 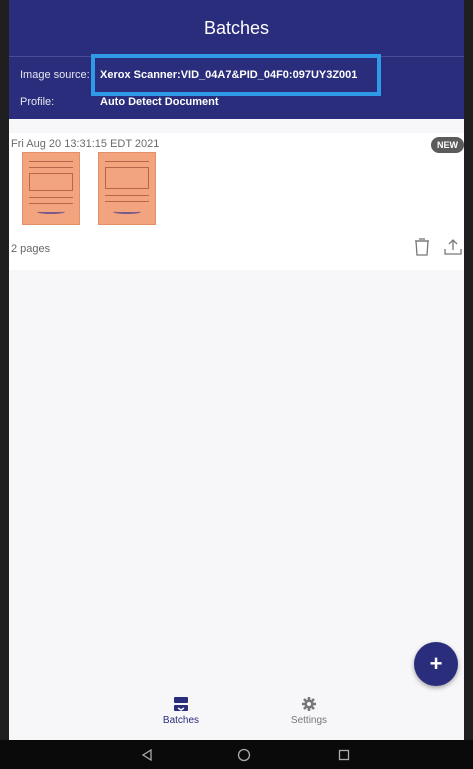 What do you see at coordinates (344, 755) in the screenshot?
I see `recents-icon` at bounding box center [344, 755].